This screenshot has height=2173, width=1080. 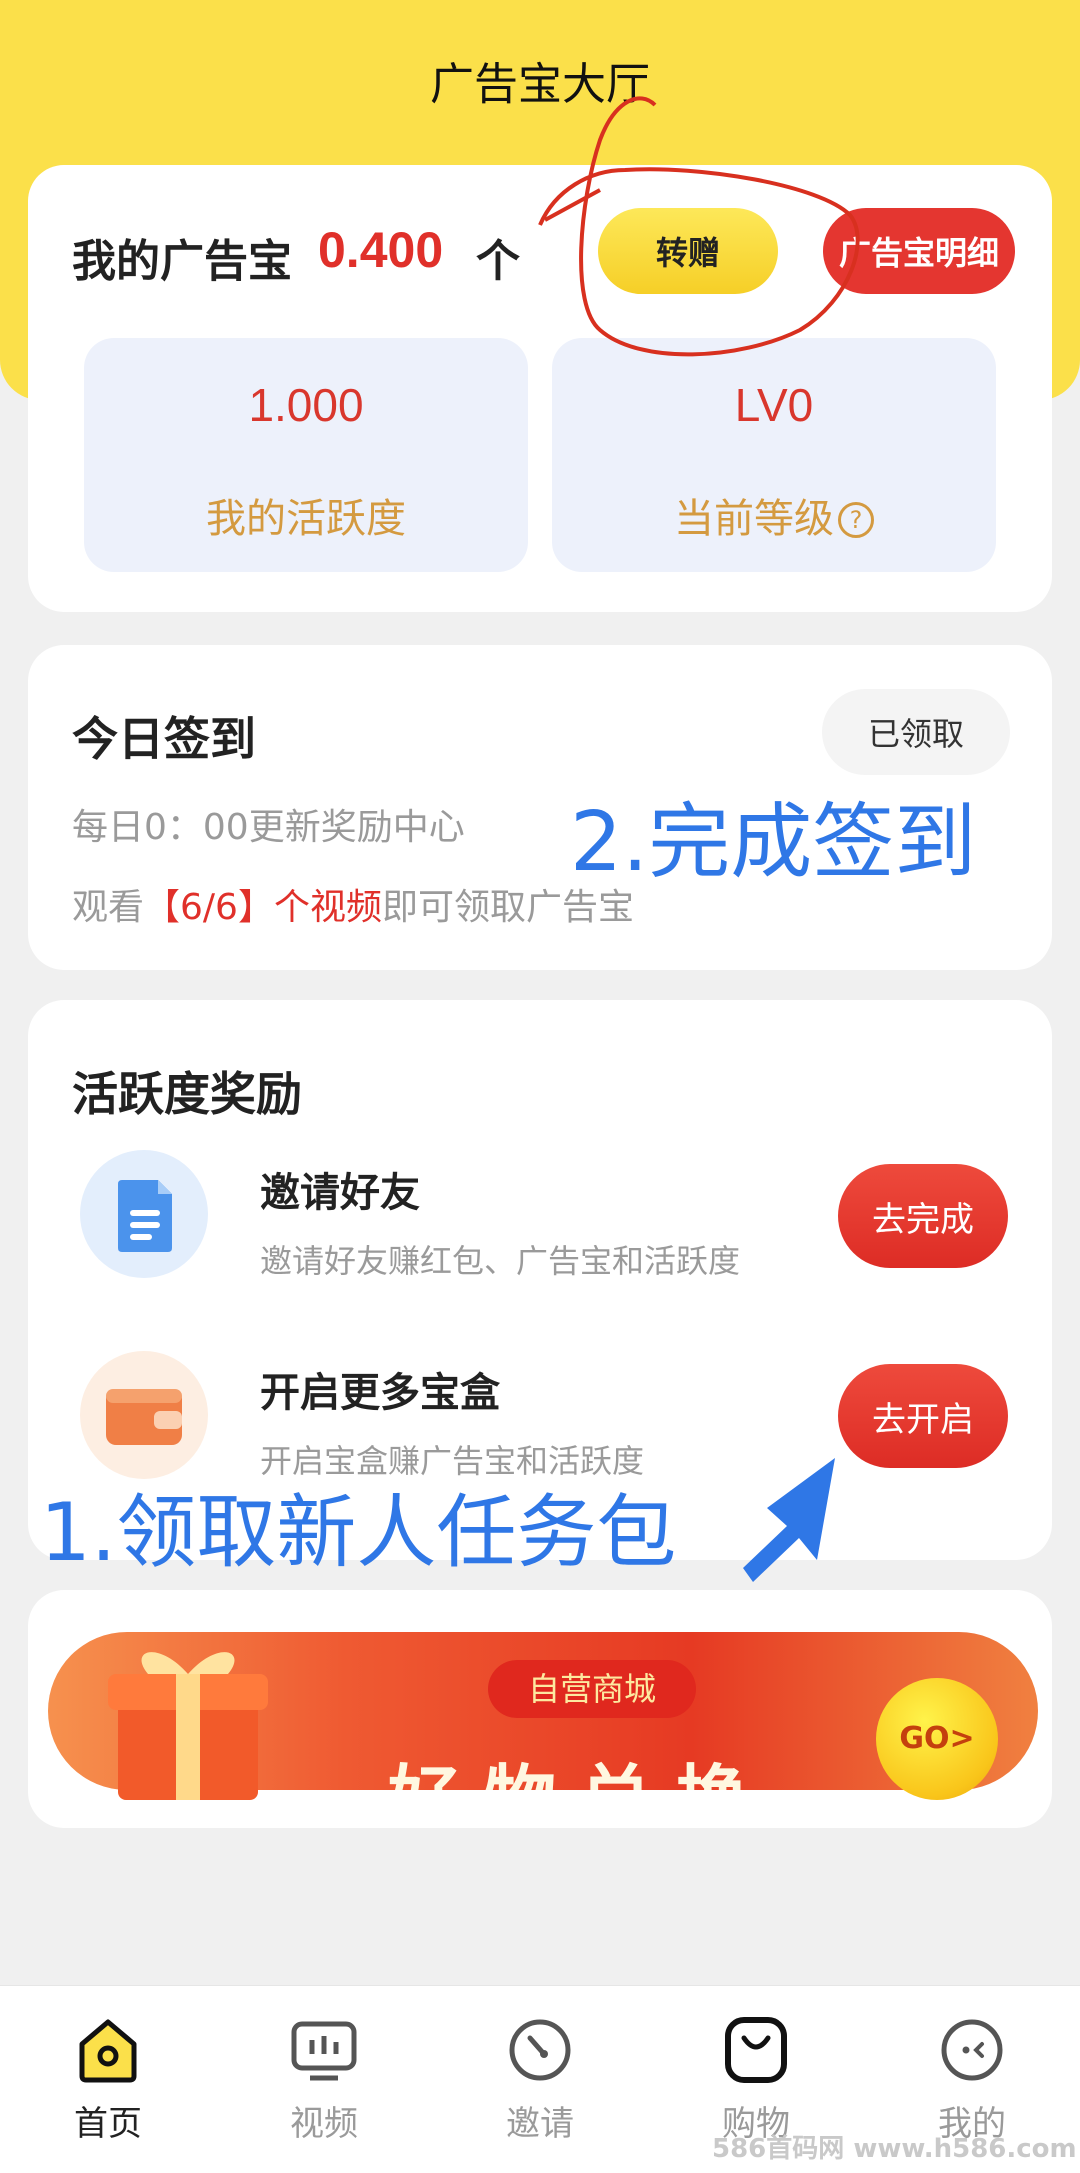 I want to click on gift-box-icon, so click(x=188, y=1720).